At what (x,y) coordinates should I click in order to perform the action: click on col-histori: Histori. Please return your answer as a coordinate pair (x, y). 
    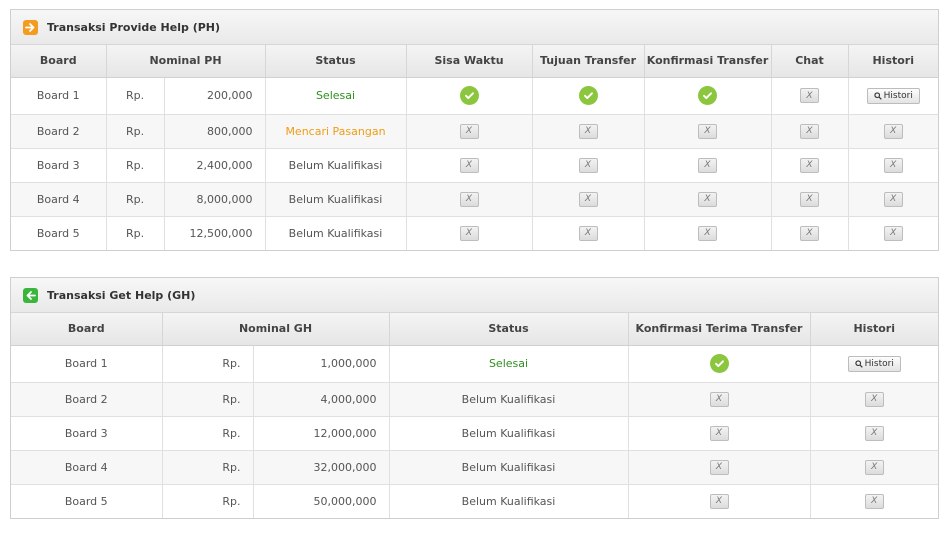
    Looking at the image, I should click on (874, 329).